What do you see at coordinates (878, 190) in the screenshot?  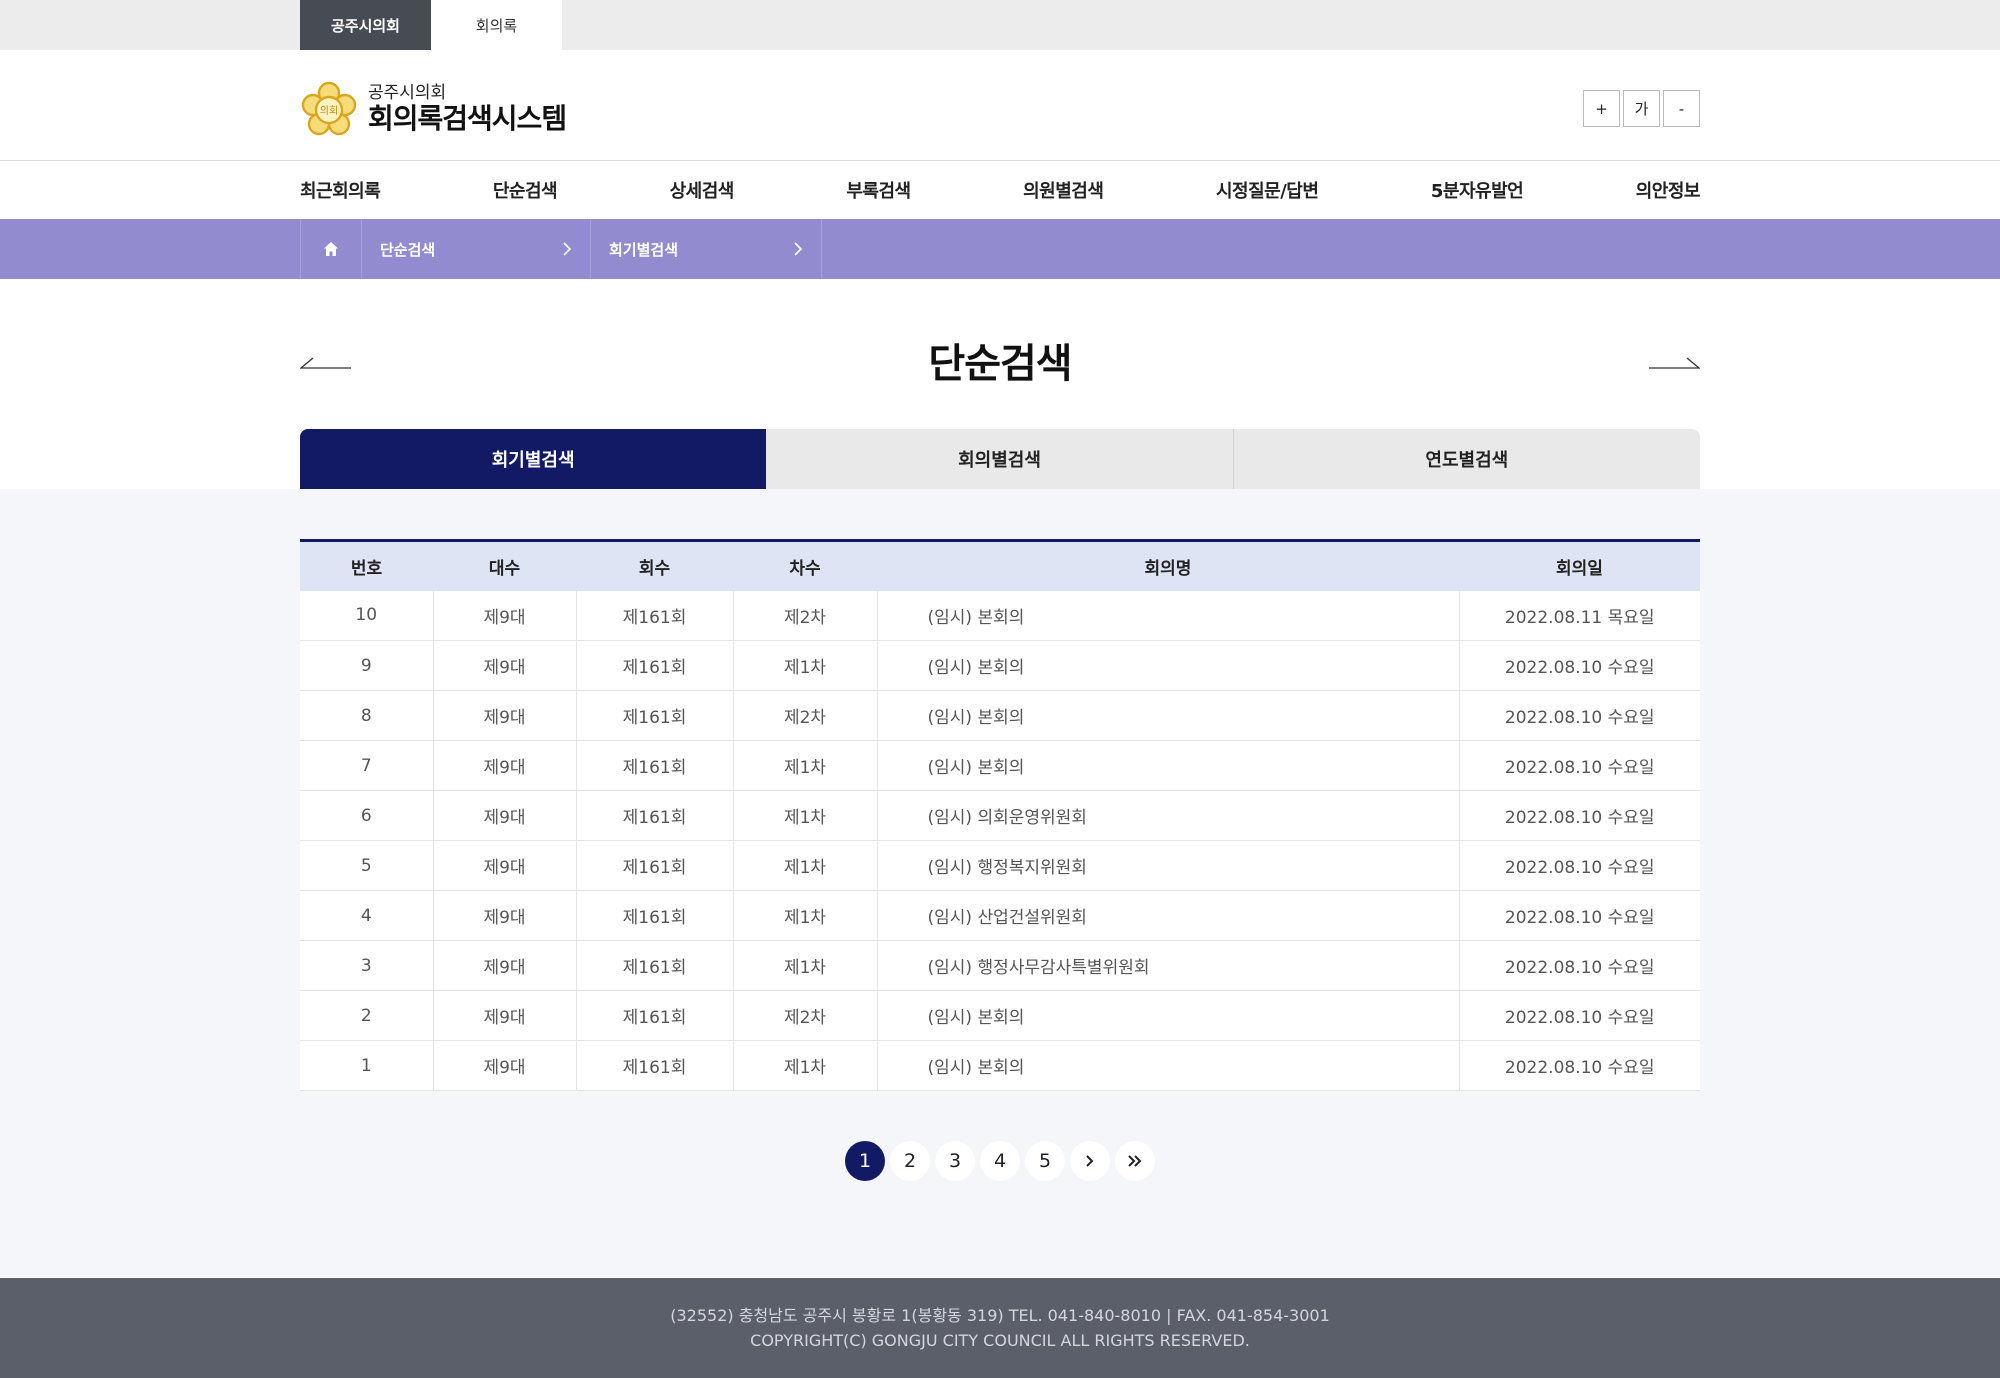 I see `nav-item-appendix-search: 부록검색` at bounding box center [878, 190].